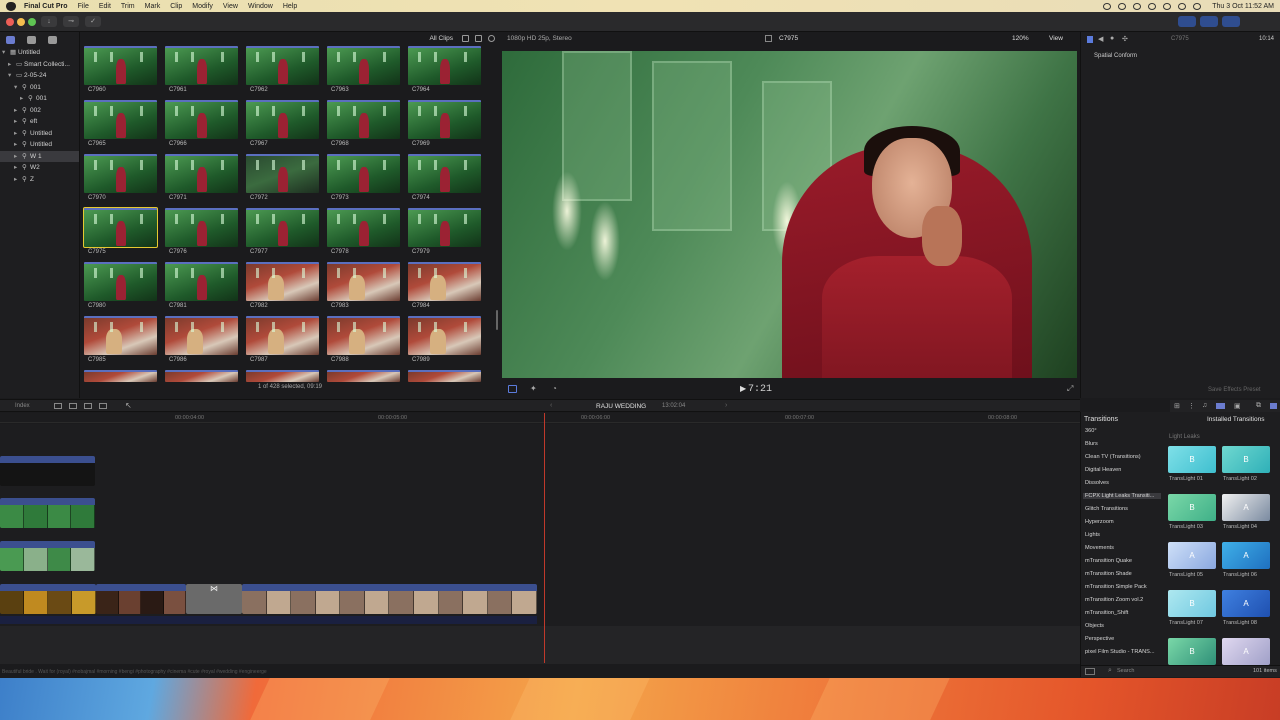 The width and height of the screenshot is (1280, 720). What do you see at coordinates (103, 406) in the screenshot?
I see `overwrite-clip-icon` at bounding box center [103, 406].